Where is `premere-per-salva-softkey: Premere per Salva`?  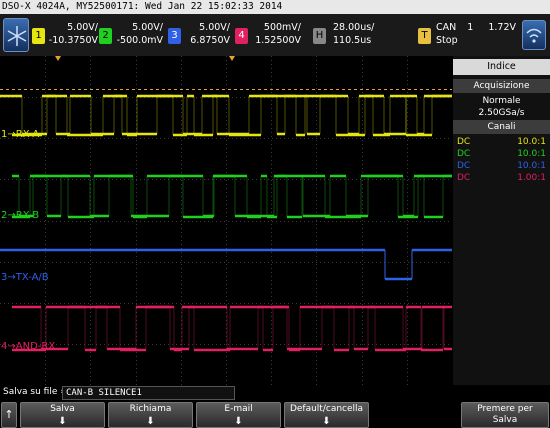 premere-per-salva-softkey: Premere per Salva is located at coordinates (505, 415).